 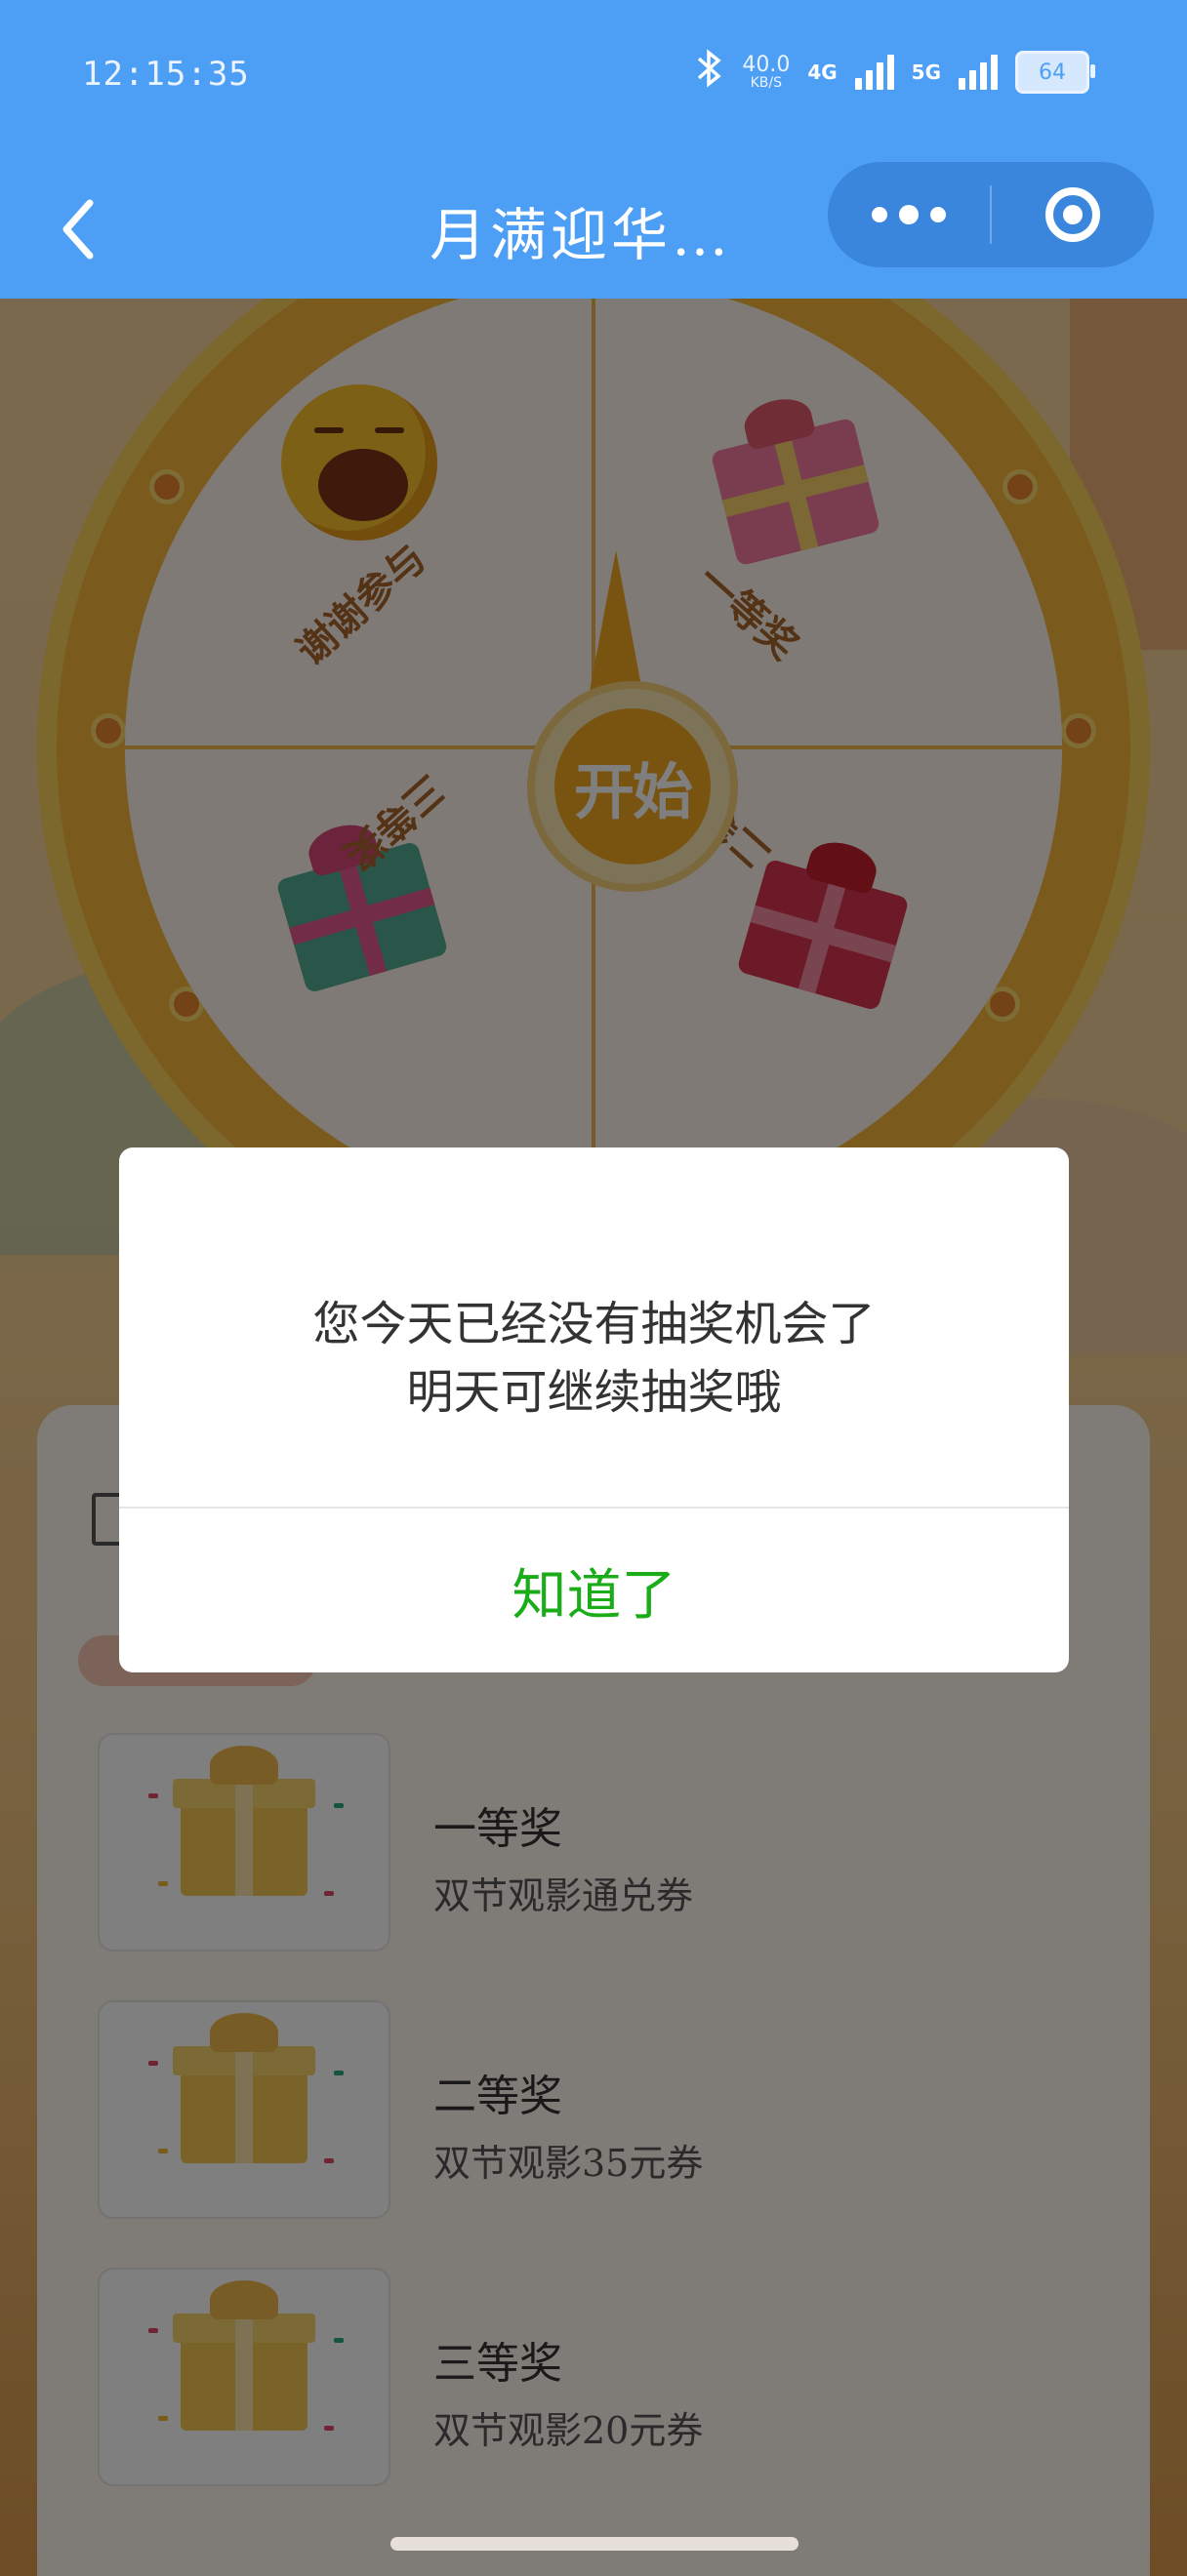 I want to click on net-speed: 40.0 KB/S, so click(x=766, y=72).